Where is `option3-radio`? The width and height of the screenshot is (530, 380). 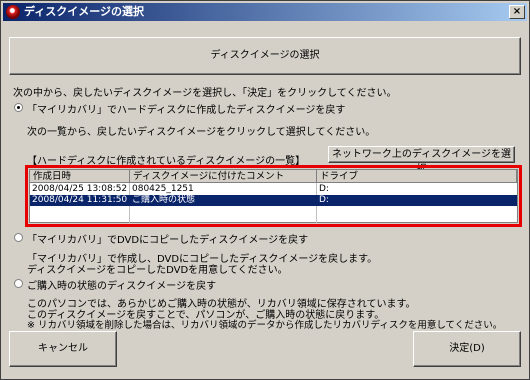
option3-radio is located at coordinates (18, 283).